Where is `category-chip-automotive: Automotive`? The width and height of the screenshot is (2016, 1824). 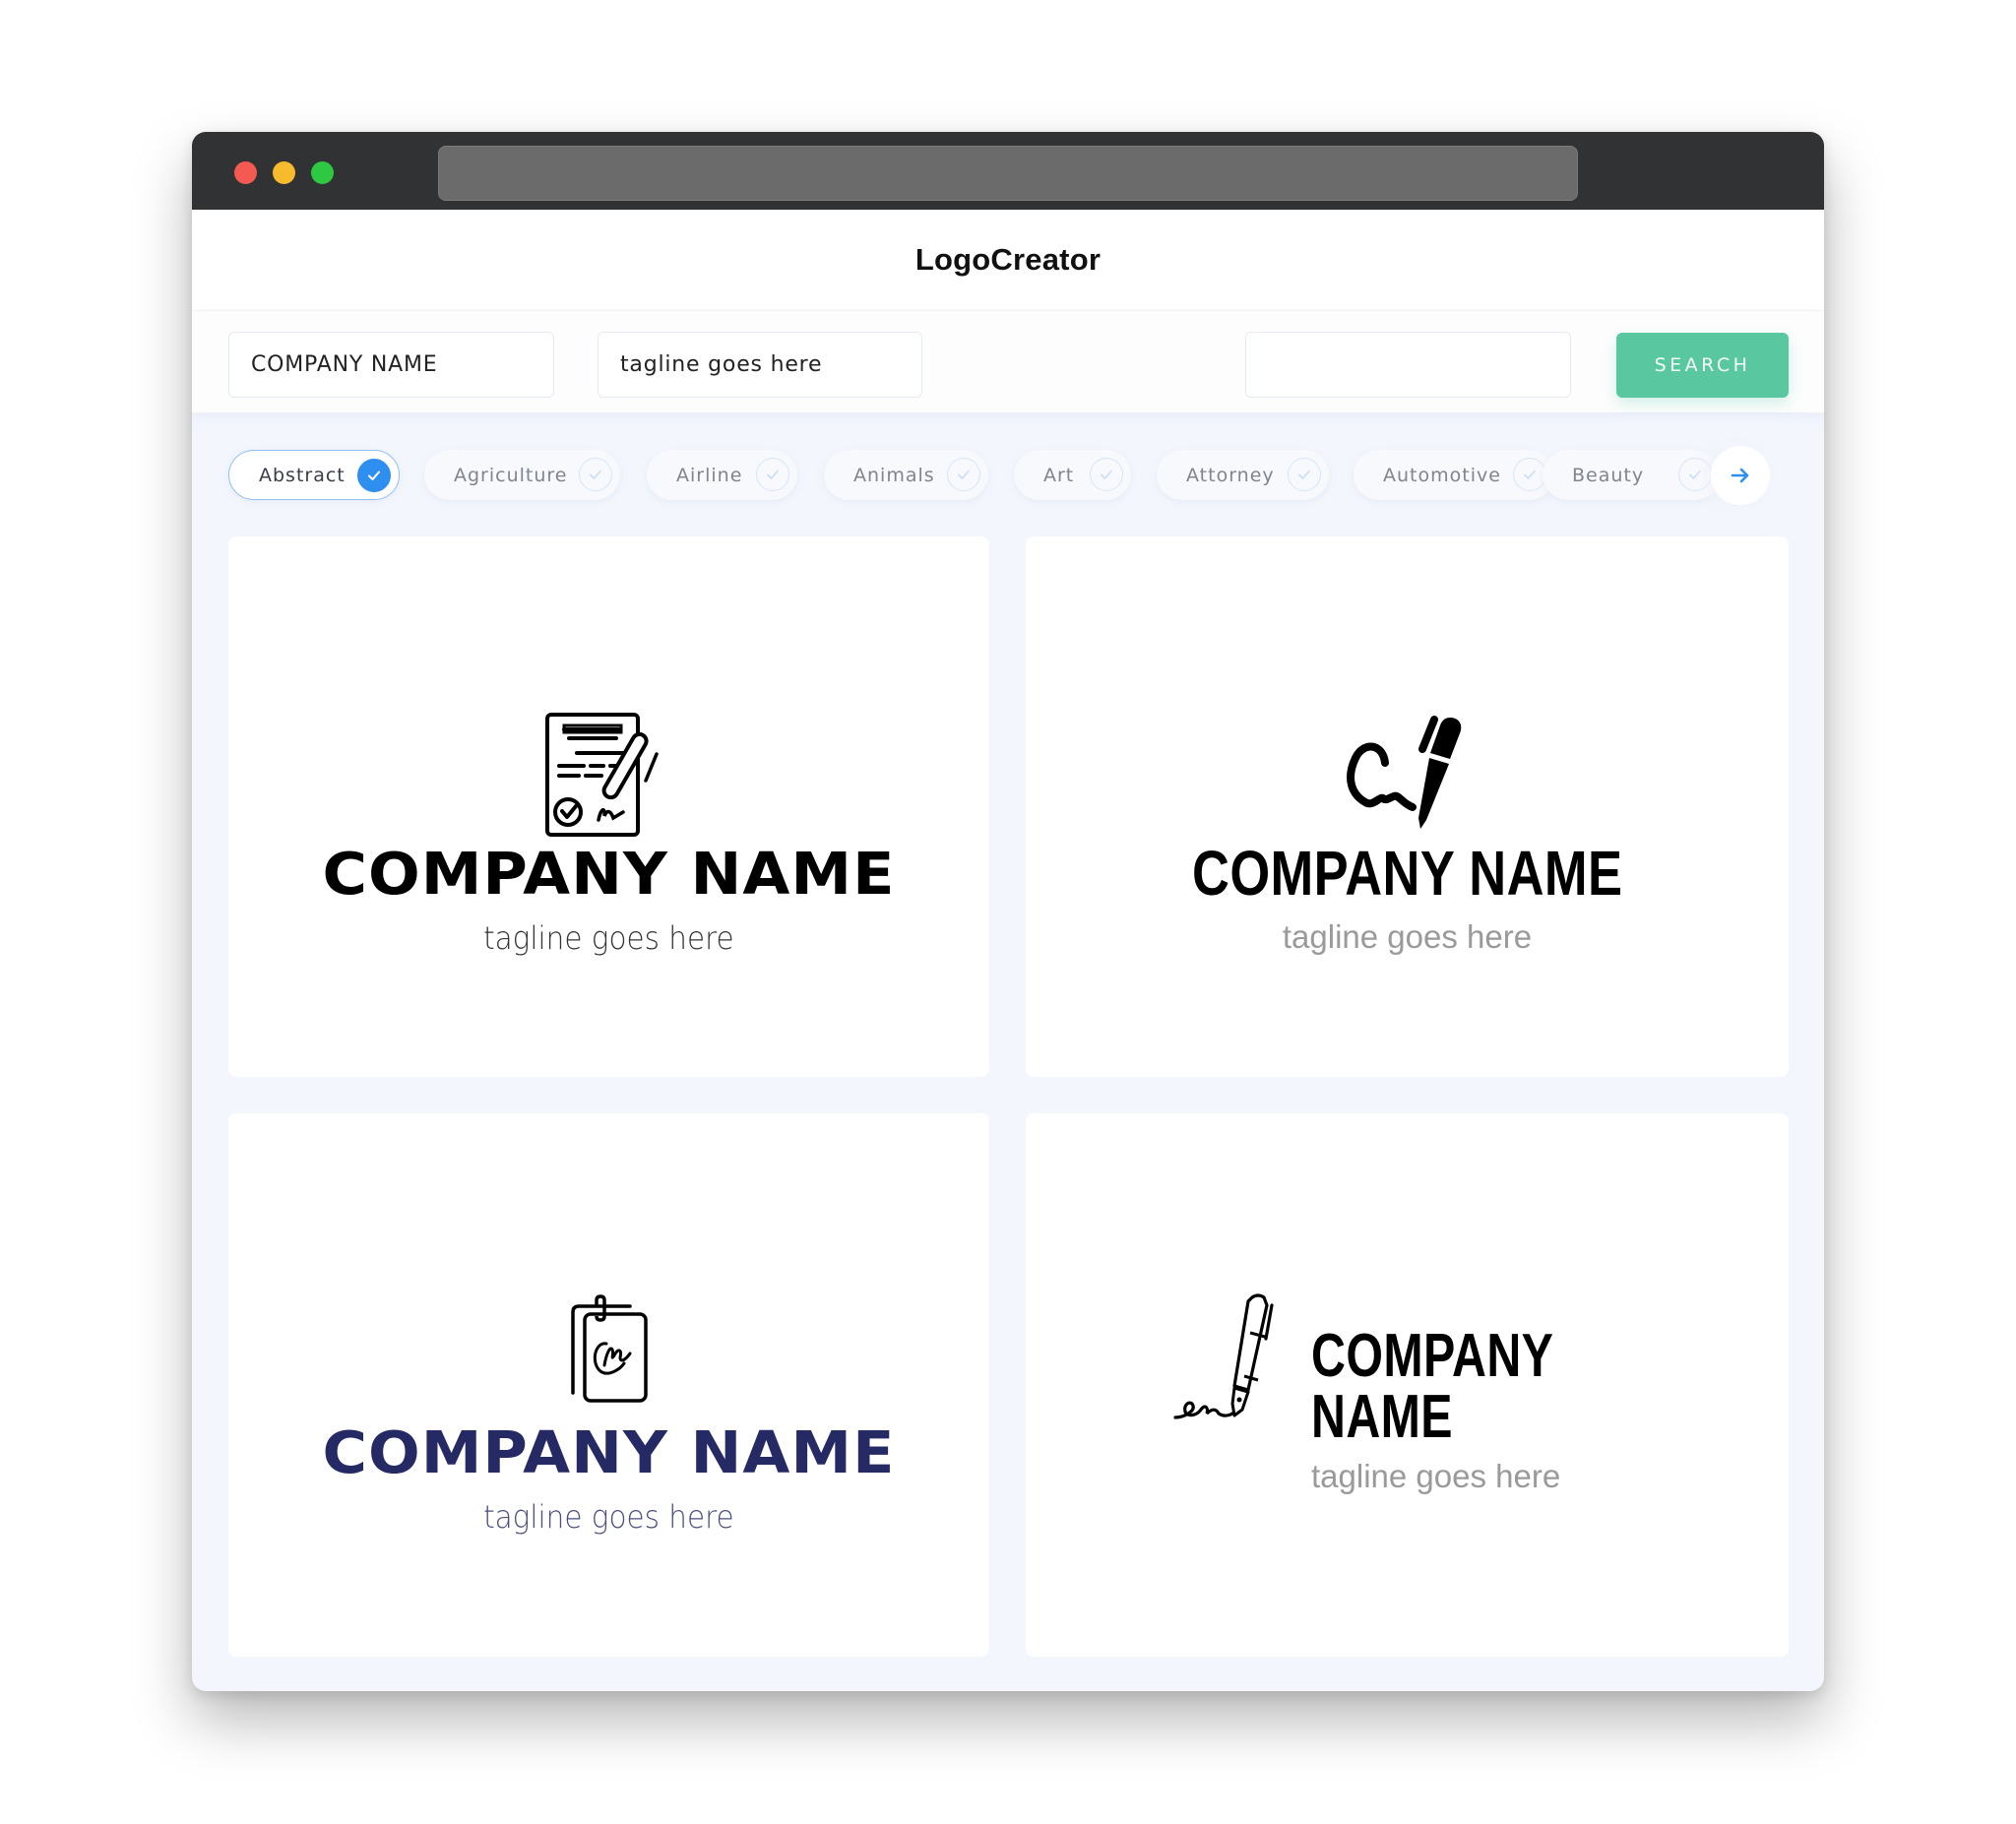
category-chip-automotive: Automotive is located at coordinates (1454, 475).